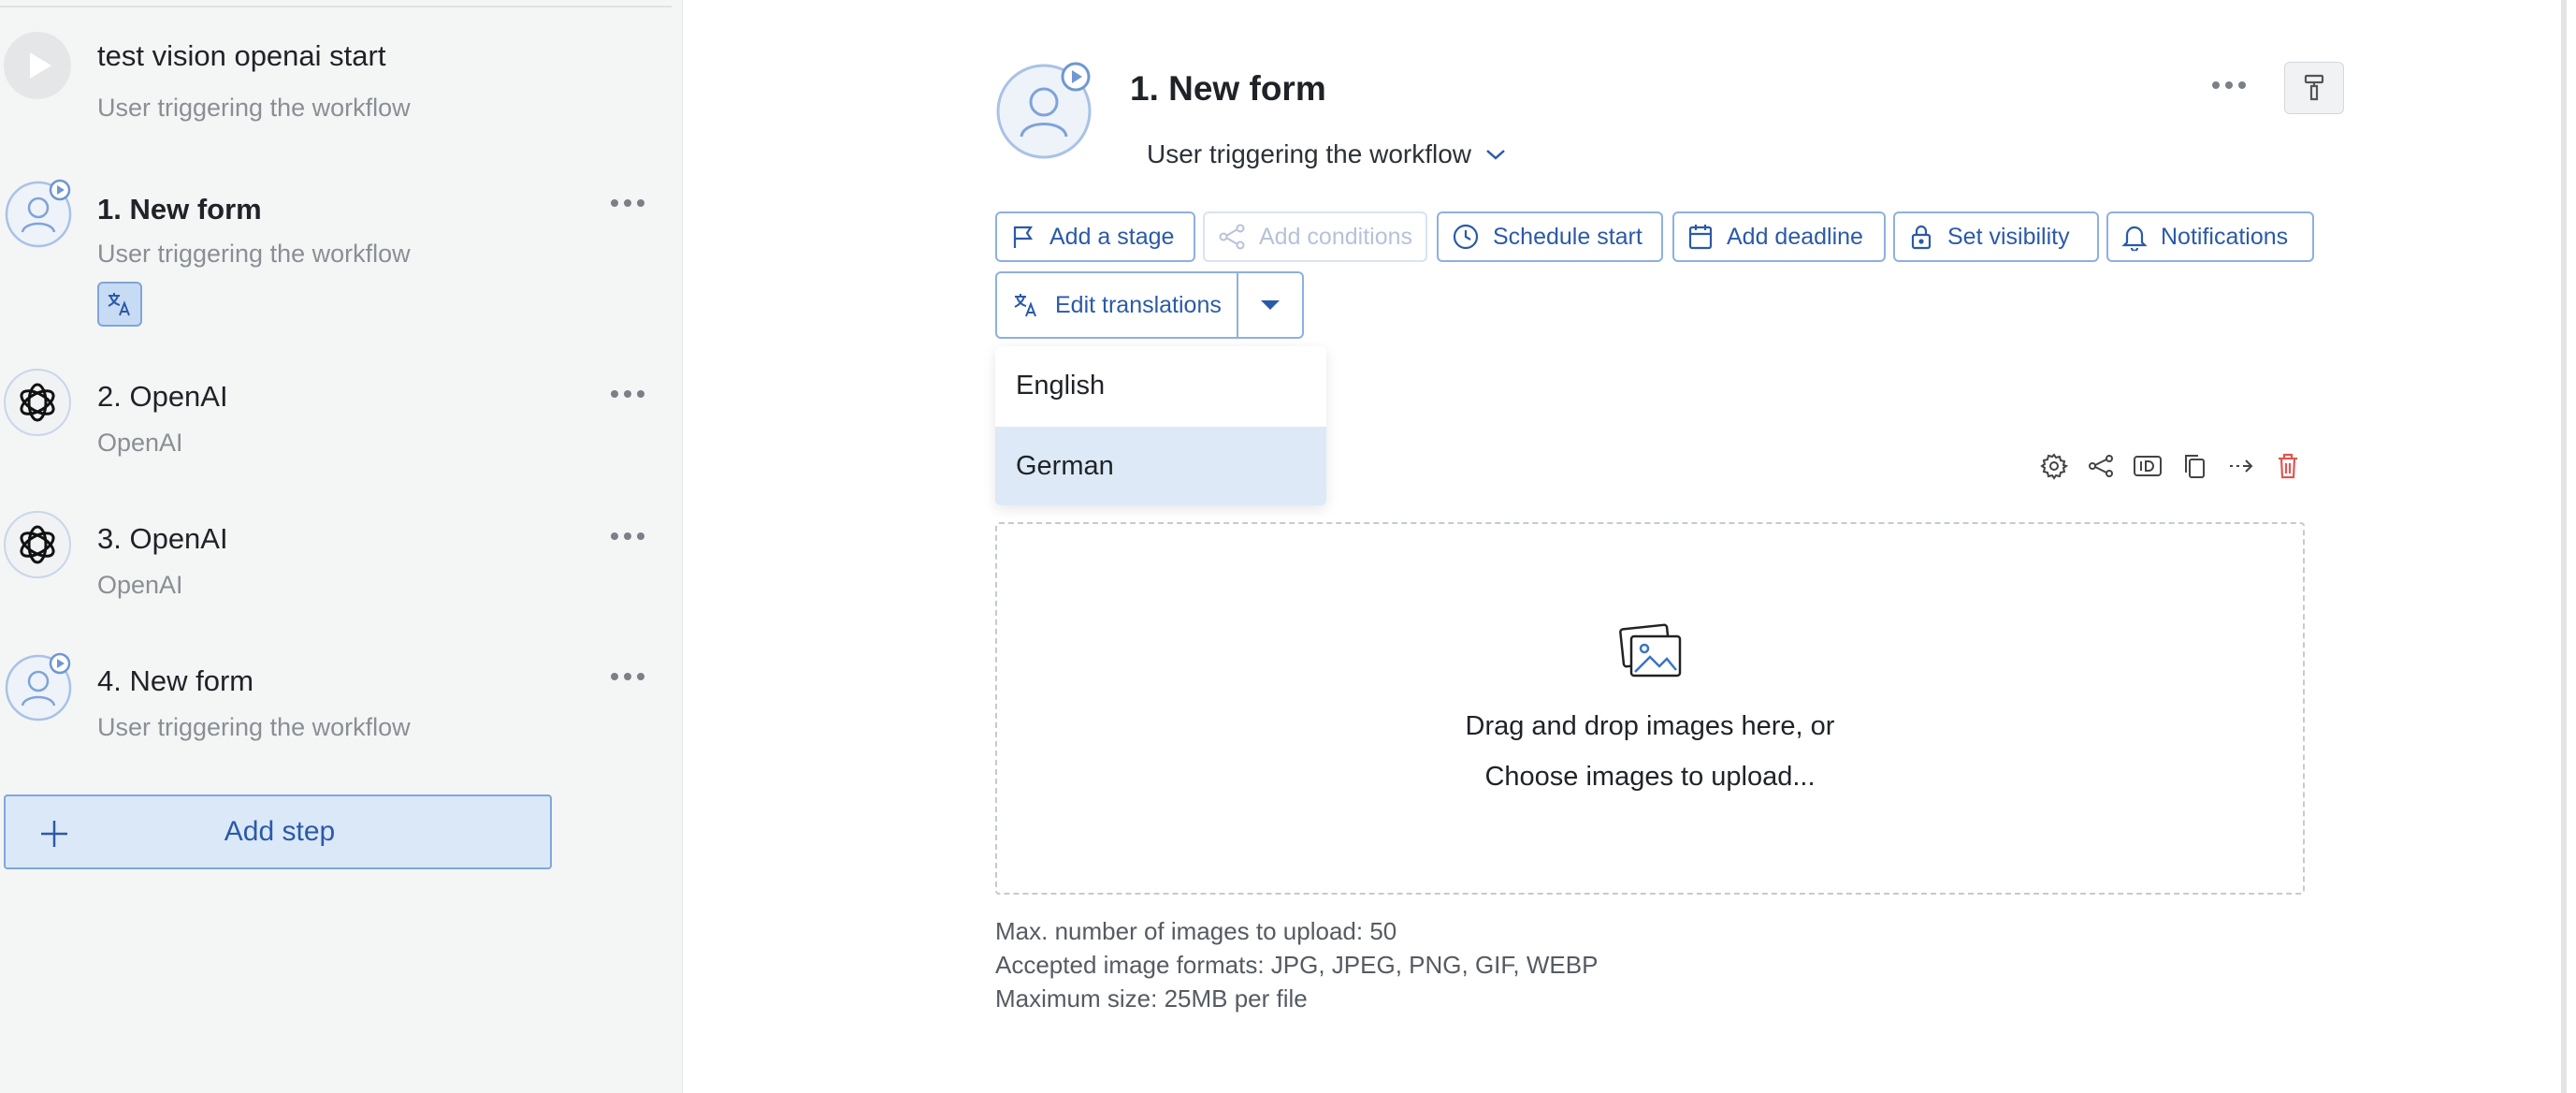  I want to click on clock-icon, so click(1466, 237).